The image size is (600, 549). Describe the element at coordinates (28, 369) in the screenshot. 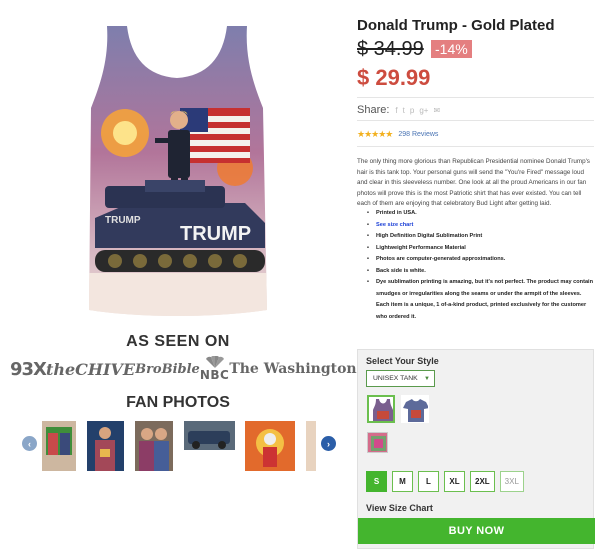

I see `logo-93x: 93X` at that location.